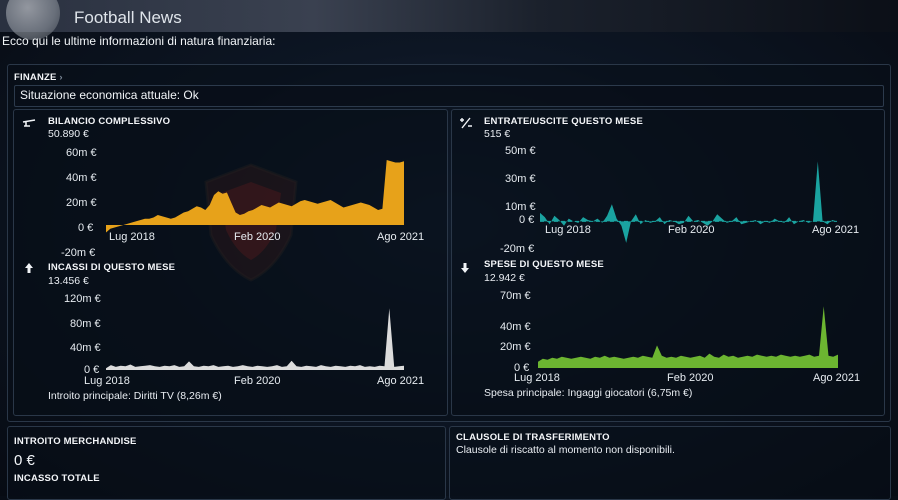  I want to click on spese-ytick-20: 20m €, so click(515, 347).